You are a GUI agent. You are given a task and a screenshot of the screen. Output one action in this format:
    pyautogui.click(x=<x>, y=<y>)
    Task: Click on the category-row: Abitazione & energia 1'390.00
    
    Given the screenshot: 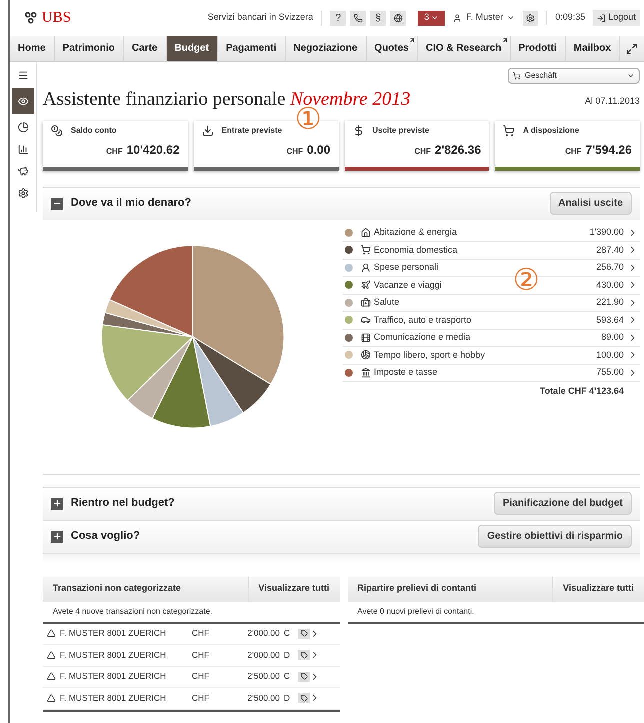 What is the action you would take?
    pyautogui.click(x=491, y=233)
    